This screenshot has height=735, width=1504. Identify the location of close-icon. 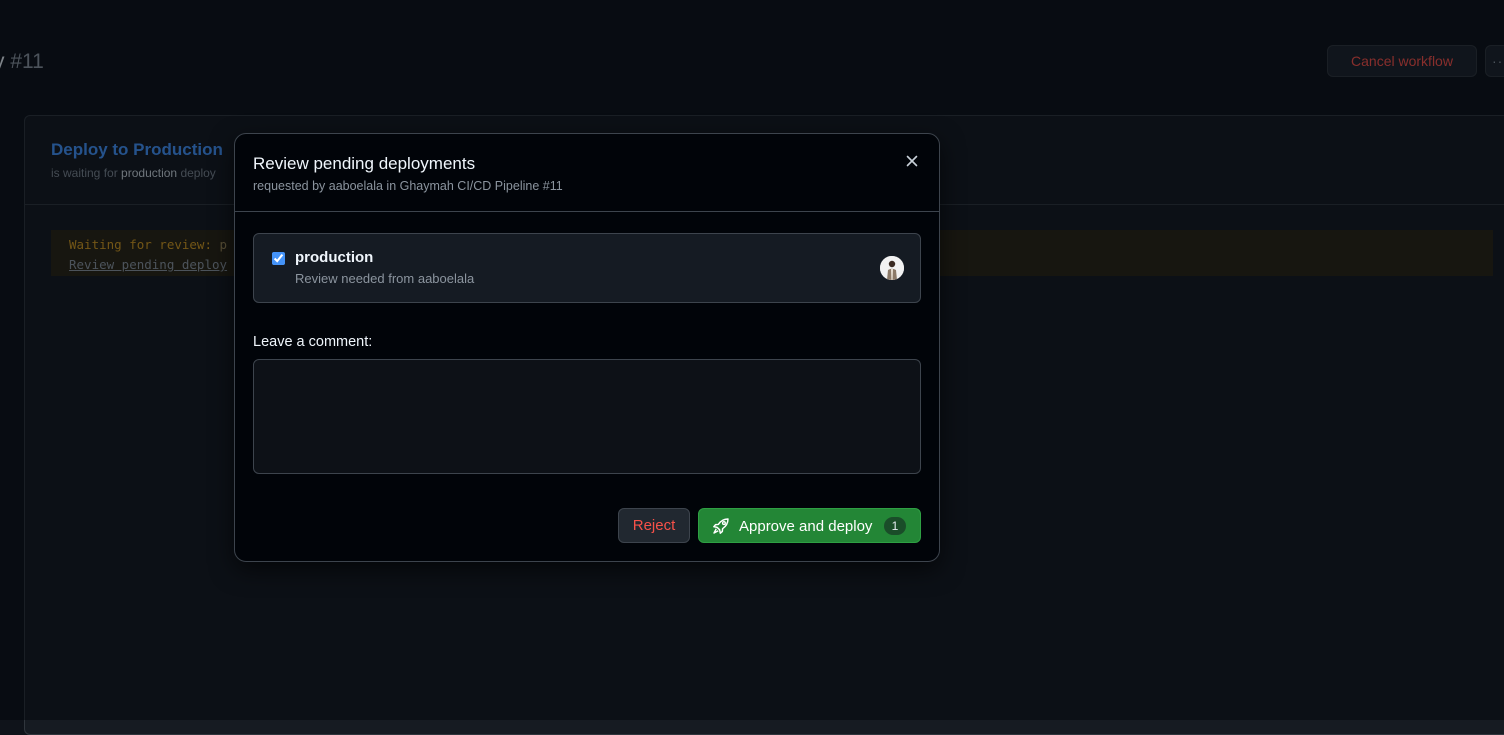
(912, 161).